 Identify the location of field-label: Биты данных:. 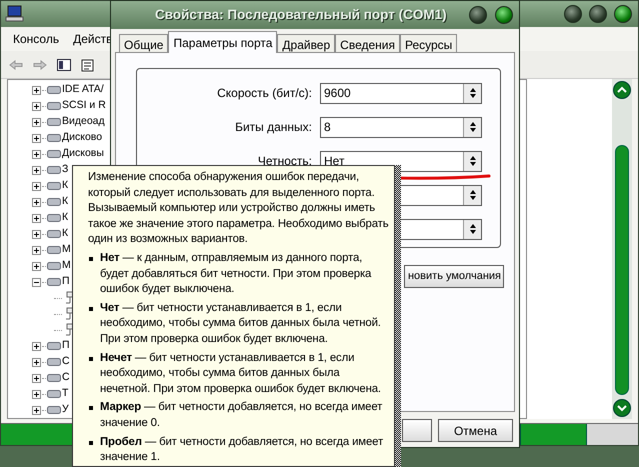
(273, 127).